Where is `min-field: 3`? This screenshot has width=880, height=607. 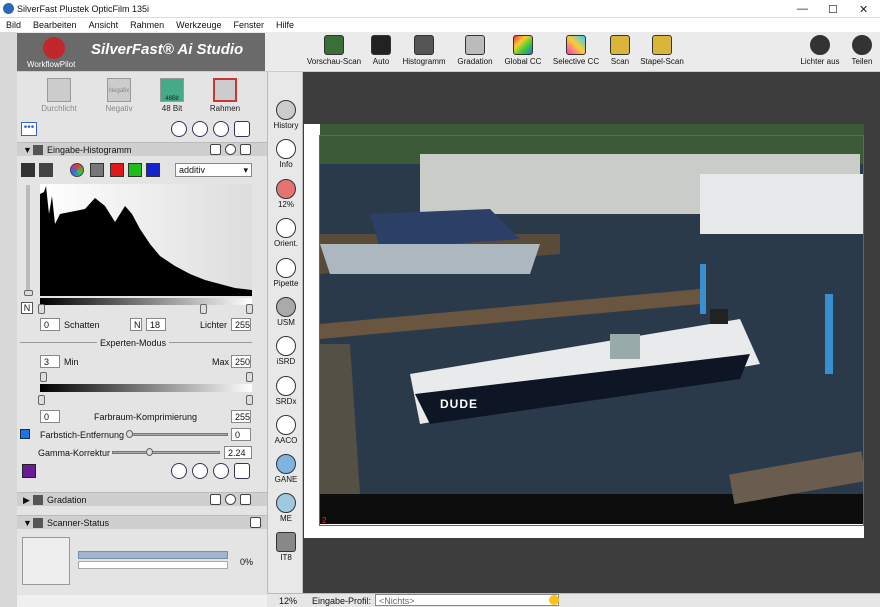
min-field: 3 is located at coordinates (50, 361).